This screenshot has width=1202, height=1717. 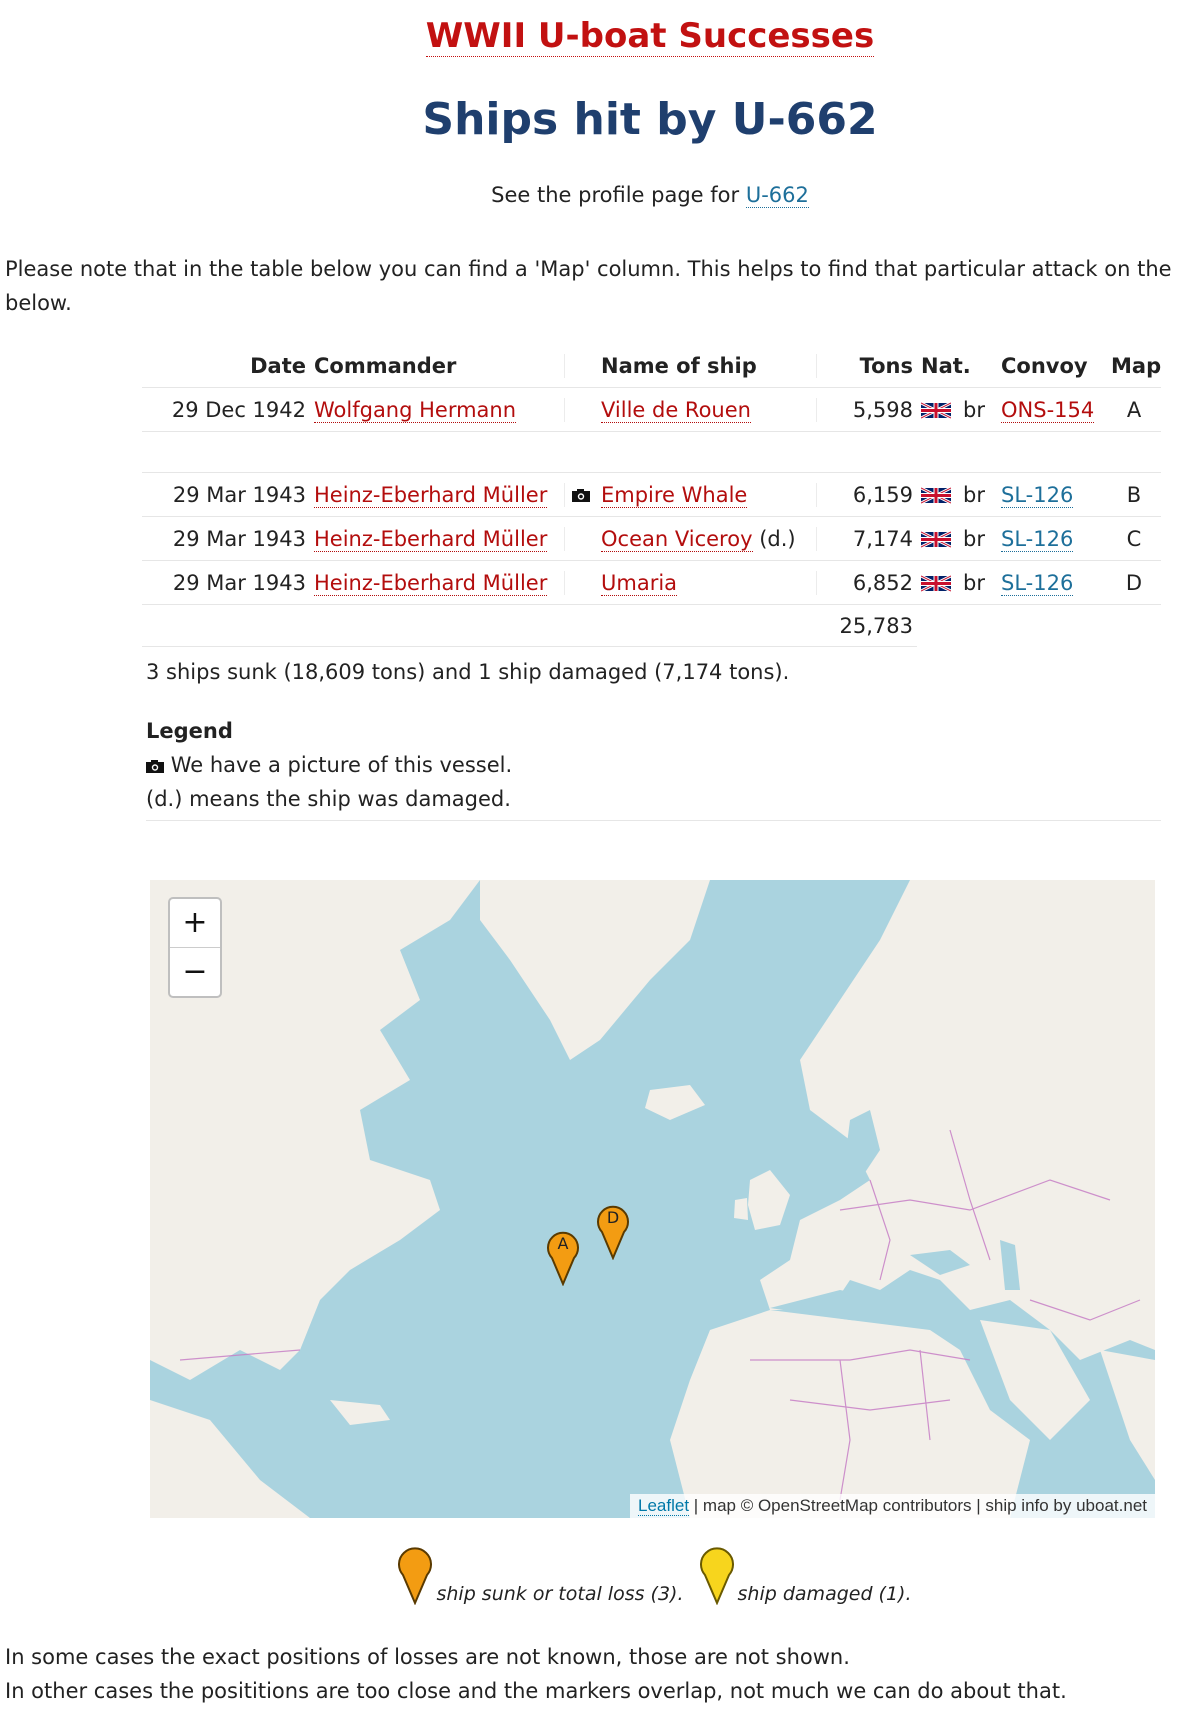 I want to click on map-letter: B, so click(x=1134, y=494).